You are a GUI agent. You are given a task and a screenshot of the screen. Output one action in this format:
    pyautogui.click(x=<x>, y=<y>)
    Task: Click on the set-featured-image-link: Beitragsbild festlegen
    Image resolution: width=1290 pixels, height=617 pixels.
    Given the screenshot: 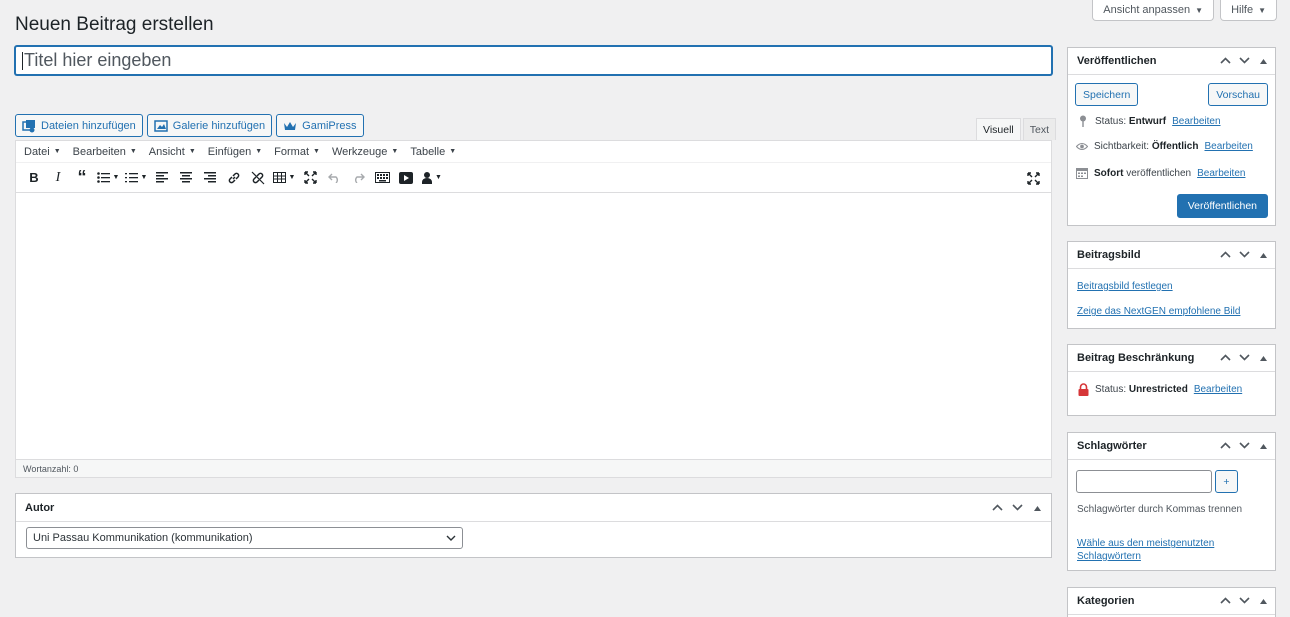 What is the action you would take?
    pyautogui.click(x=1125, y=286)
    